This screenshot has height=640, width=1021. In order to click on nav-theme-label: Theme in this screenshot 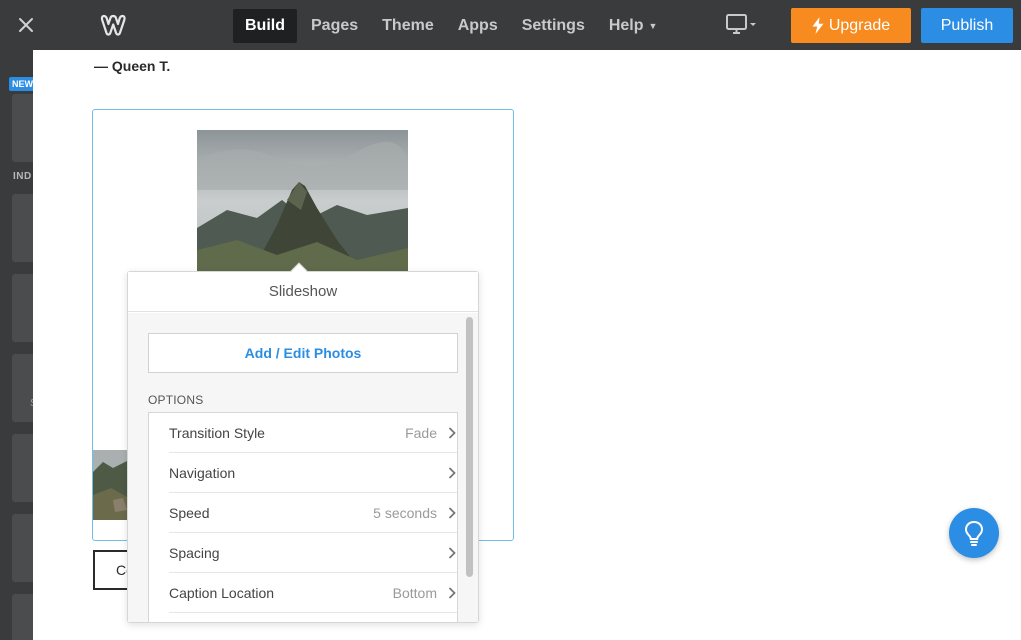, I will do `click(408, 25)`.